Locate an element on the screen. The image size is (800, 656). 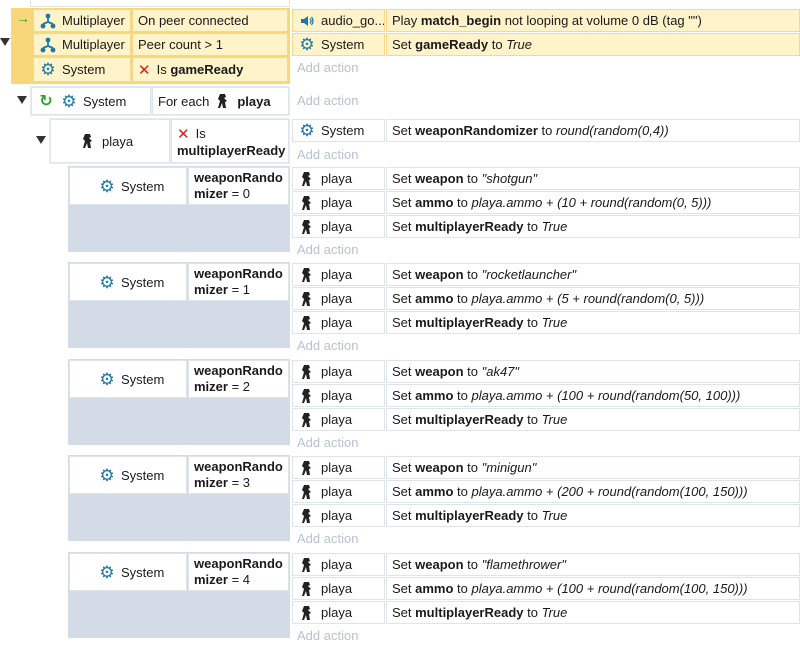
collapse-toggle-event1 is located at coordinates (5, 42).